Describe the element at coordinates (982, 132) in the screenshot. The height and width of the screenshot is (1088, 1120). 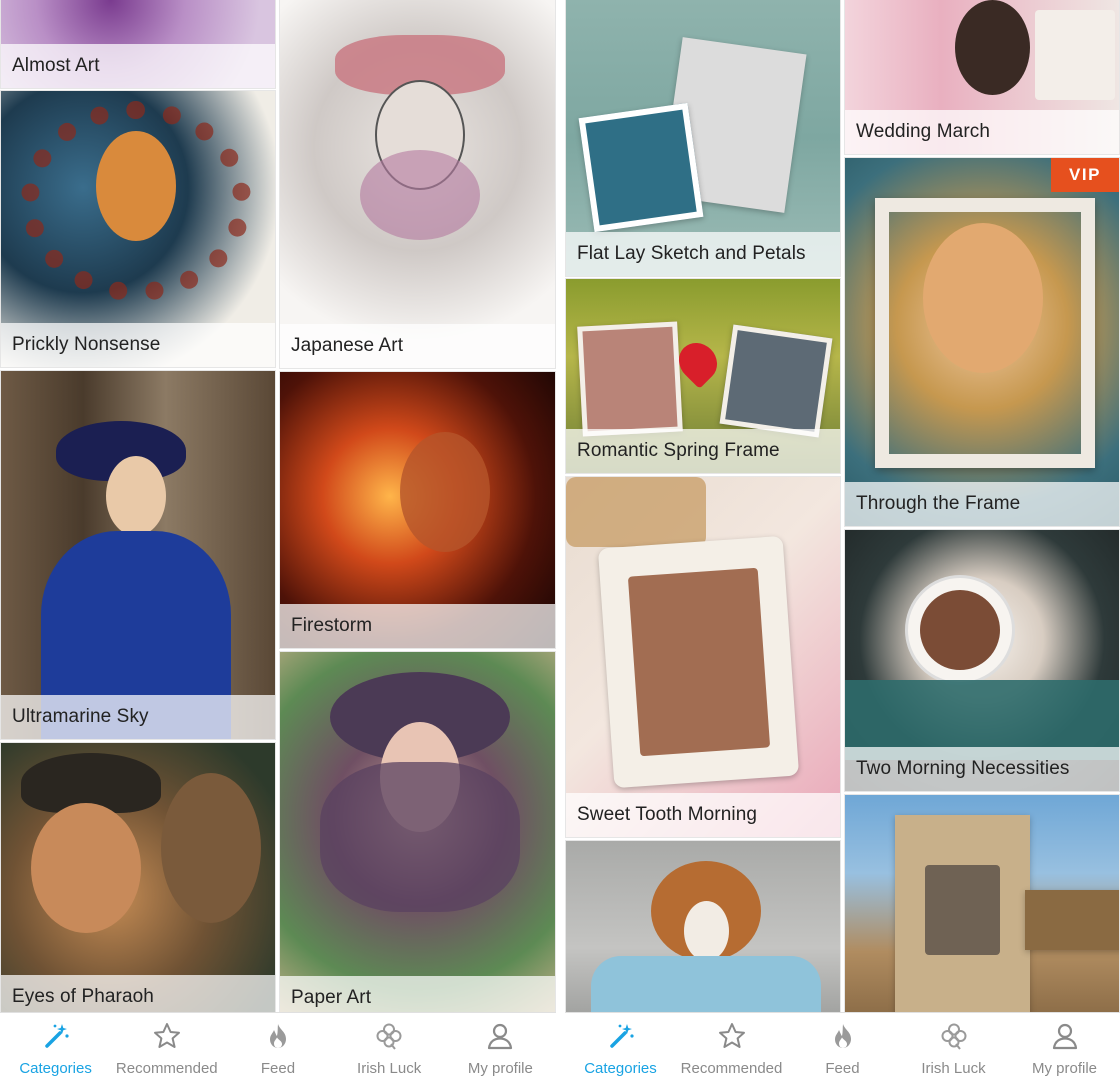
I see `effect-title: Wedding March` at that location.